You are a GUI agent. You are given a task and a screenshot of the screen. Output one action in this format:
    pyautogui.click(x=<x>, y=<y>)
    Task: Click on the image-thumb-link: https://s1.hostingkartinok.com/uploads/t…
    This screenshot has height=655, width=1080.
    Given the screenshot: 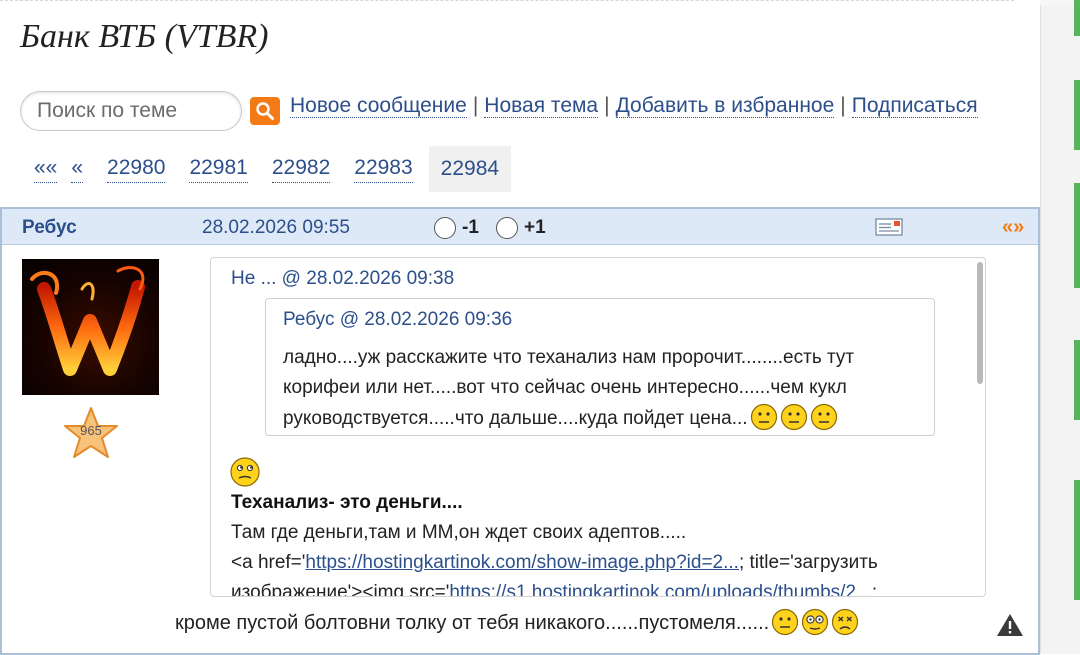 What is the action you would take?
    pyautogui.click(x=660, y=589)
    